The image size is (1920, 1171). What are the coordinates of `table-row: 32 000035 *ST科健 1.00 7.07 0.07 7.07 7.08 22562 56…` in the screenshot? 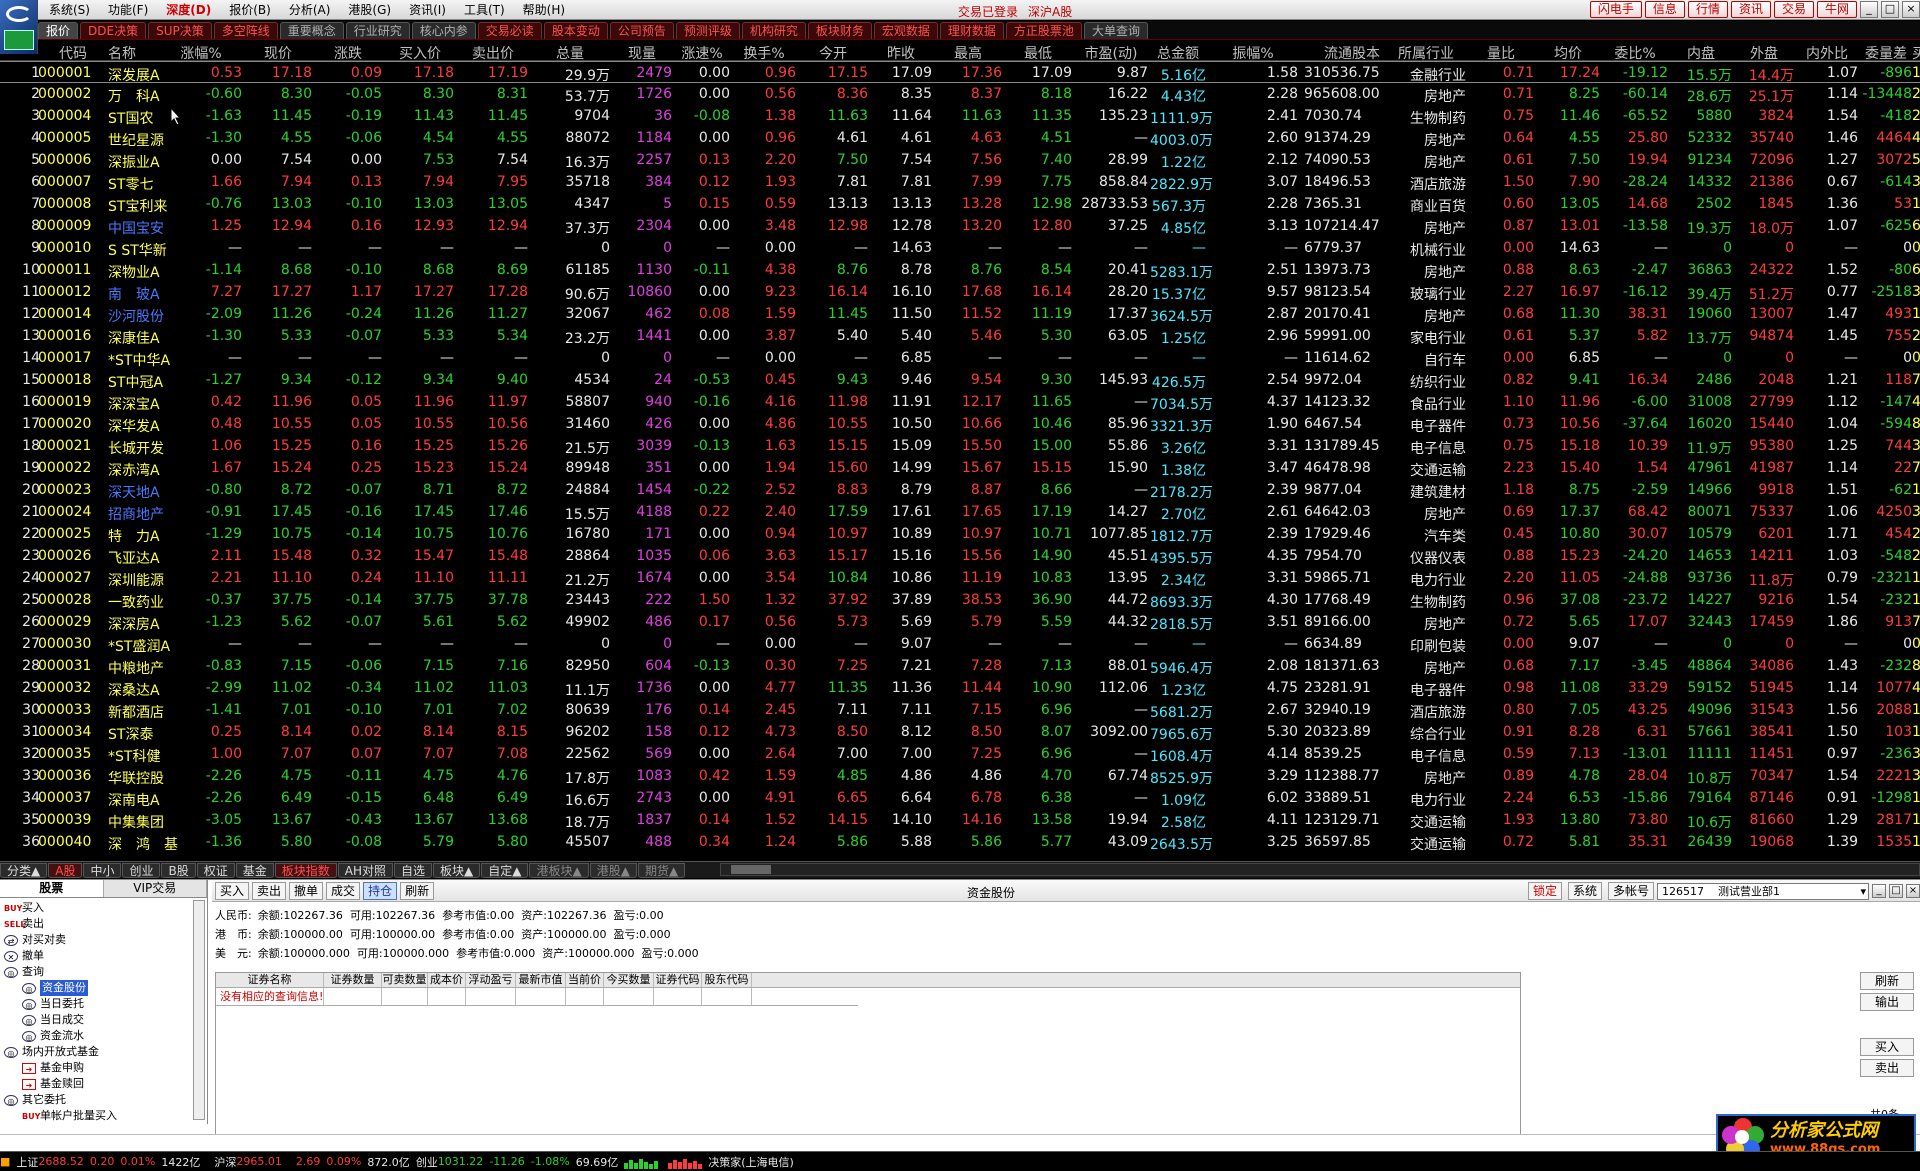 It's located at (960, 754).